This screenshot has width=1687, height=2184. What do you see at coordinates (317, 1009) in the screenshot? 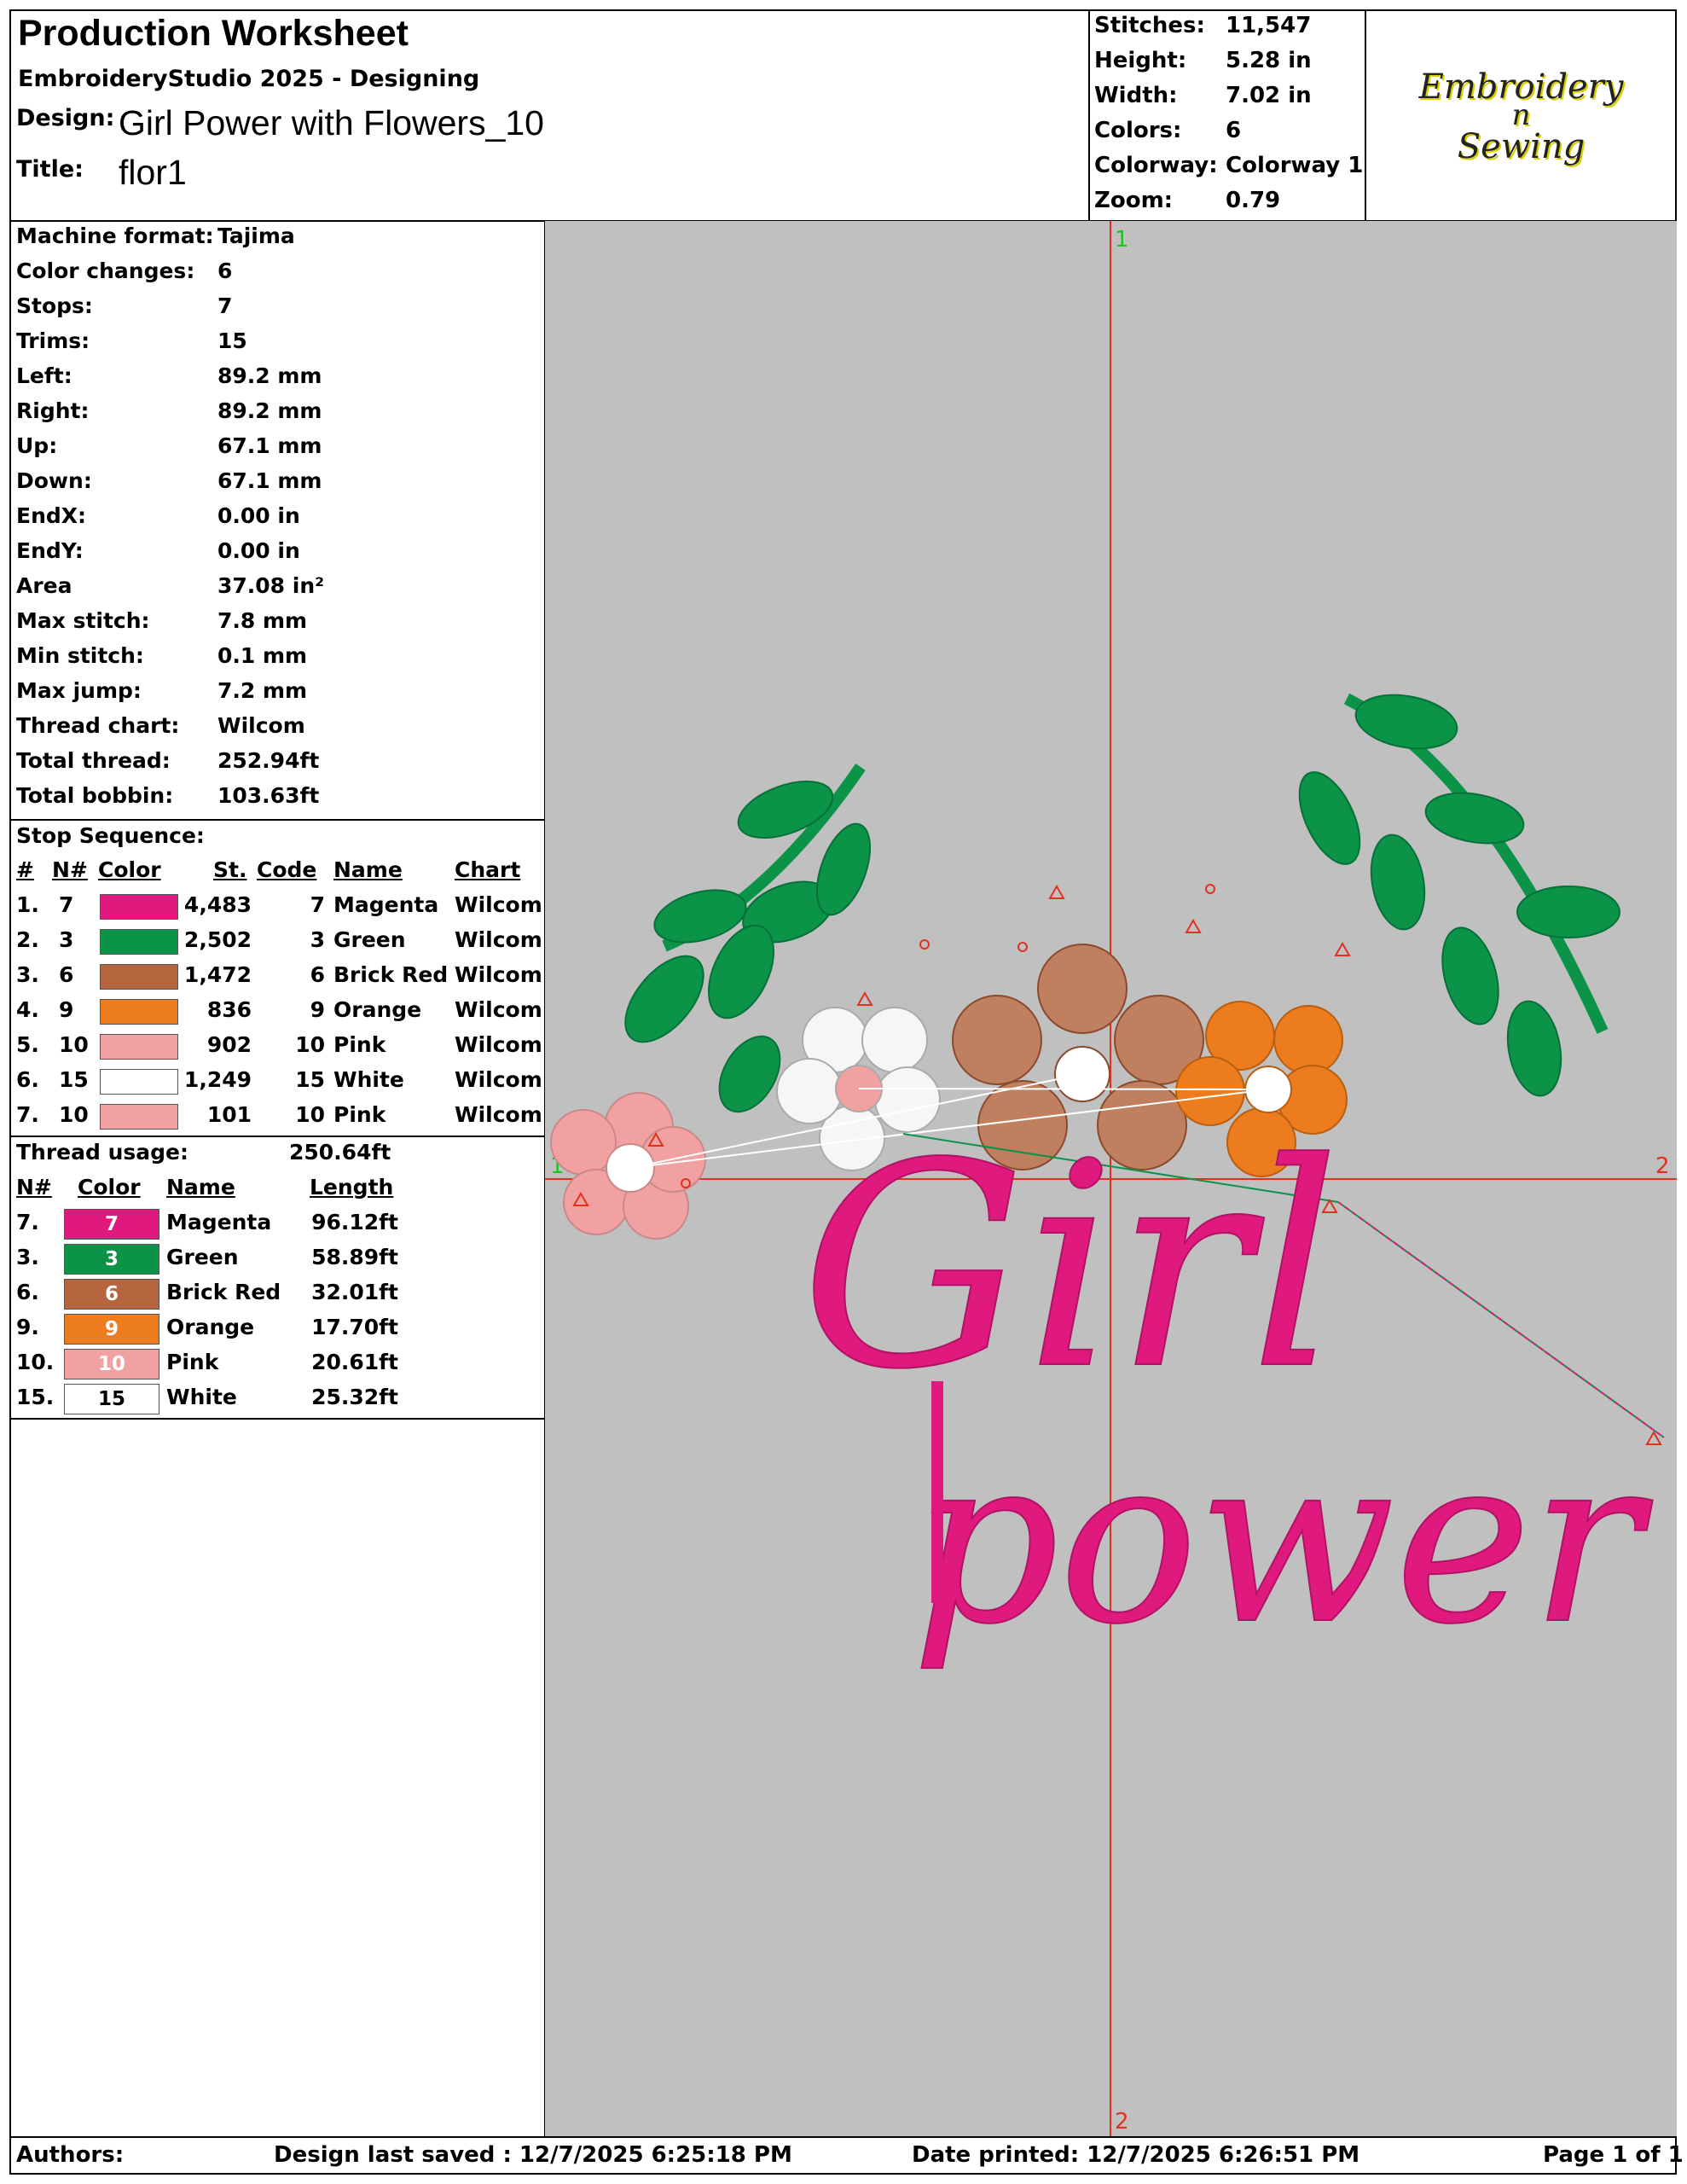
I see `thread-code: 9` at bounding box center [317, 1009].